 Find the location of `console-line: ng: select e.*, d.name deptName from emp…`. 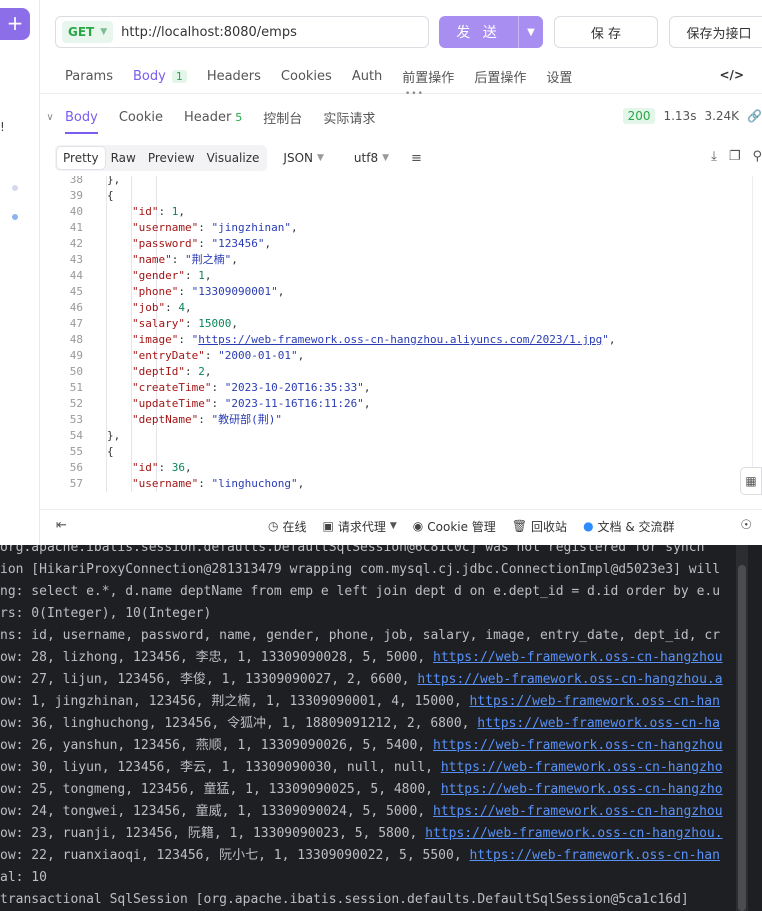

console-line: ng: select e.*, d.name deptName from emp… is located at coordinates (360, 591).